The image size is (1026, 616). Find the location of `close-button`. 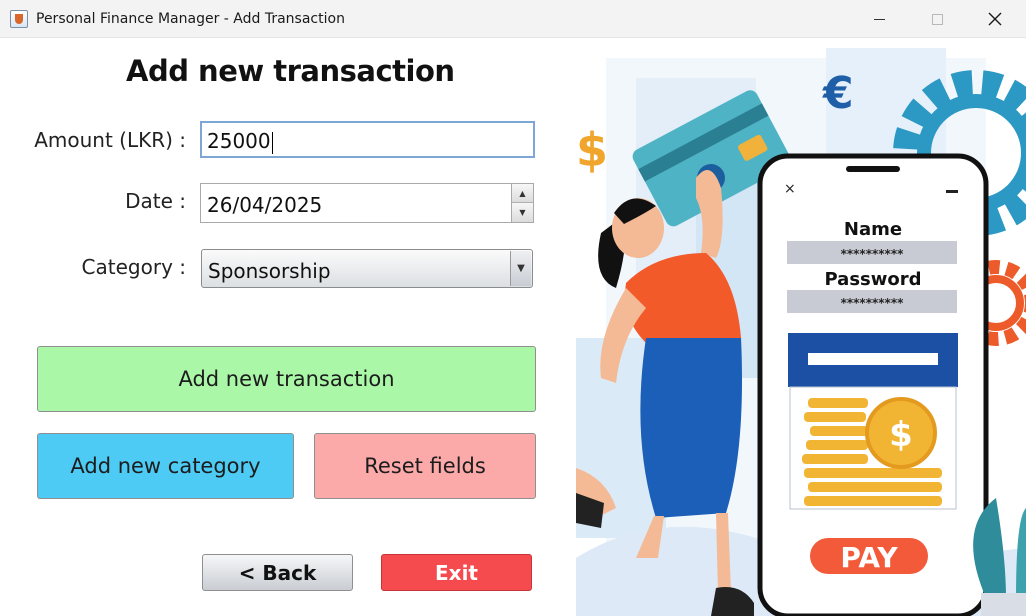

close-button is located at coordinates (995, 19).